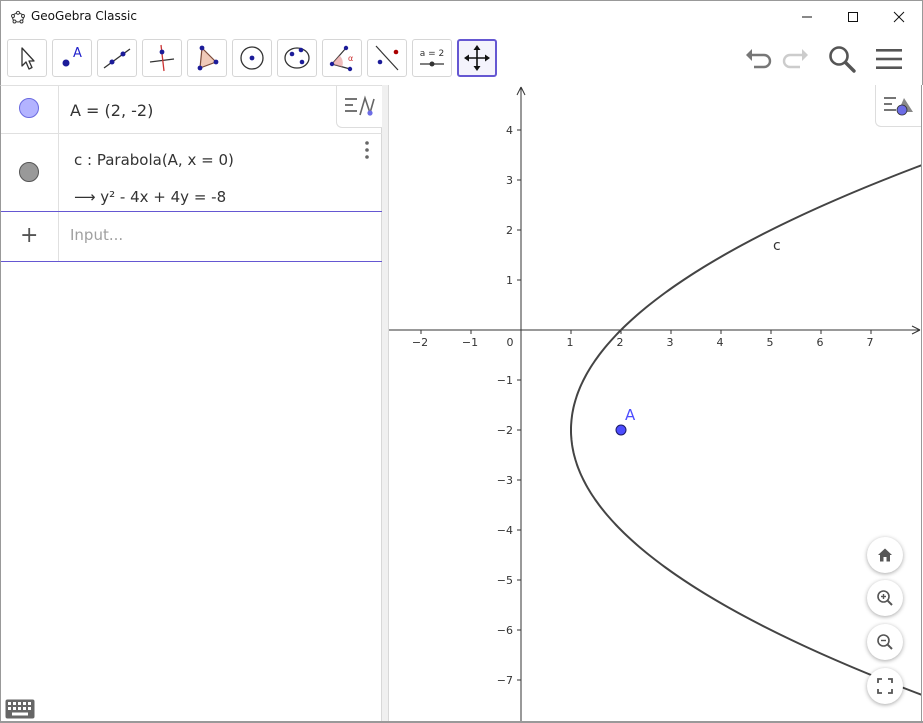  I want to click on polygon-icon, so click(208, 58).